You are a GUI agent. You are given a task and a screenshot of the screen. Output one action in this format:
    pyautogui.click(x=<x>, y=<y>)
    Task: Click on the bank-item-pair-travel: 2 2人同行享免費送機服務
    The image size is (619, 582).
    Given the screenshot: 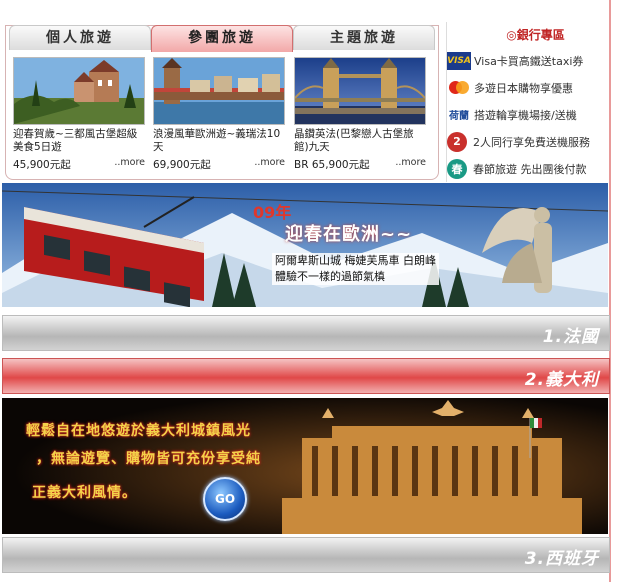 What is the action you would take?
    pyautogui.click(x=529, y=141)
    